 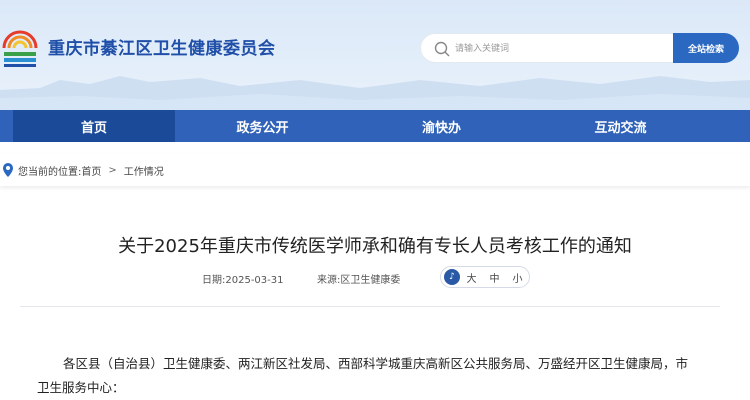 I want to click on nav-item-government-affairs: 政务公开, so click(x=262, y=126).